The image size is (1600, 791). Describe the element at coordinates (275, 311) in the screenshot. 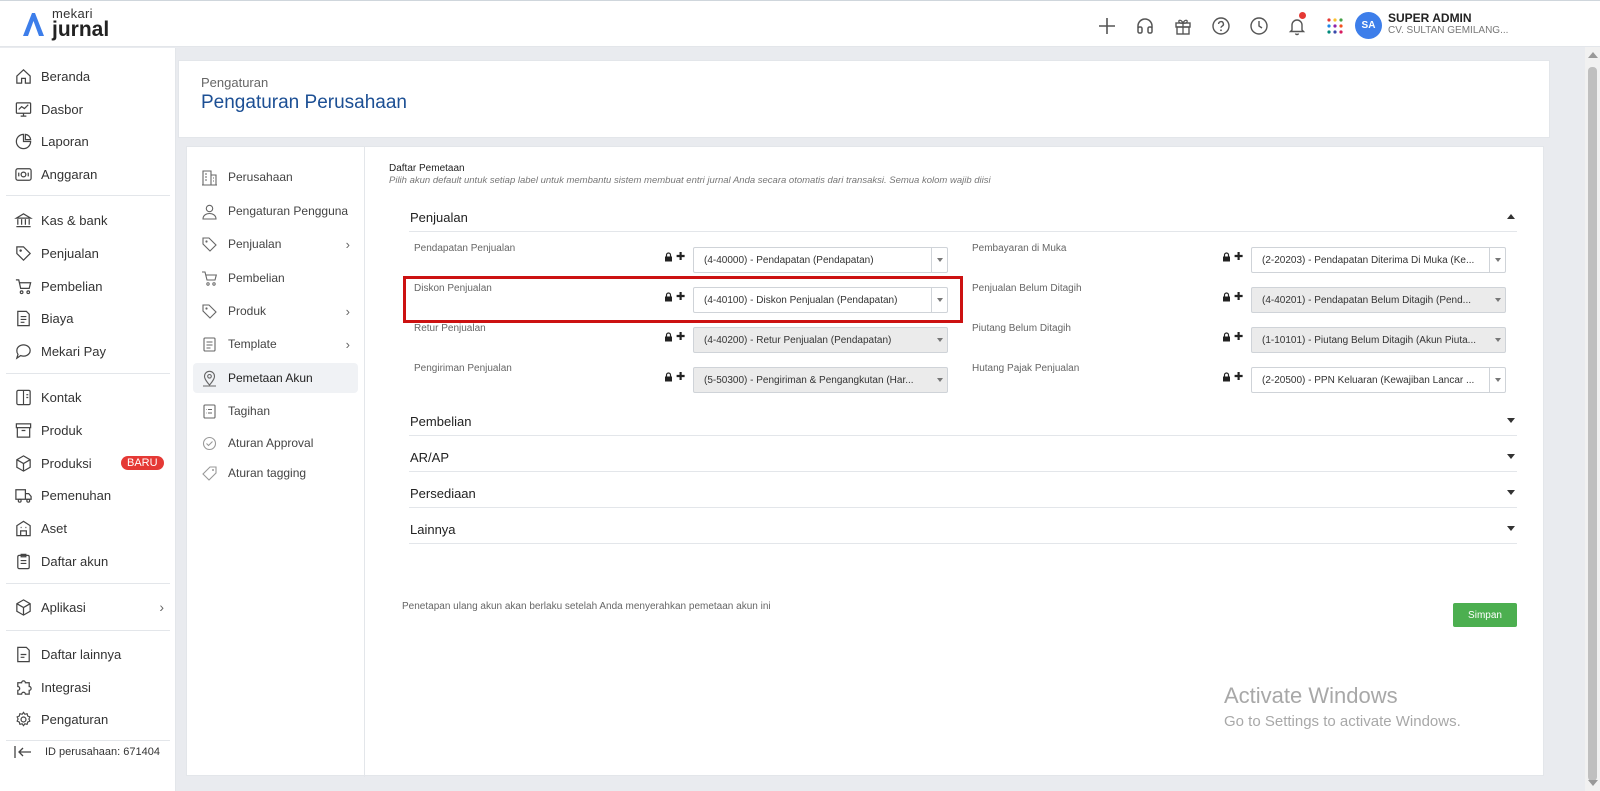

I see `settings-menu-produk: Produk ›` at that location.